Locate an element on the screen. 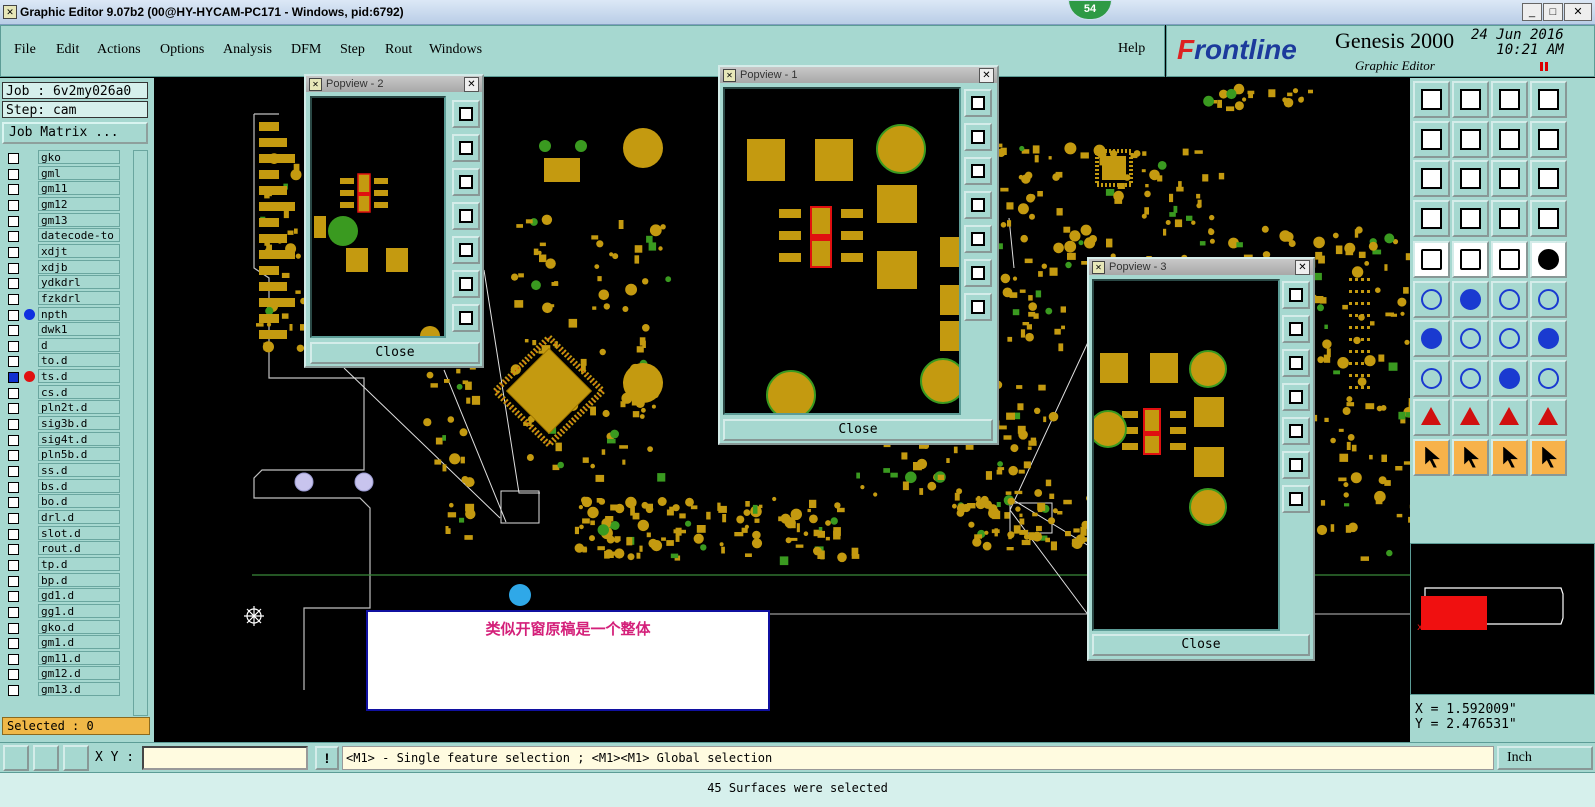 This screenshot has width=1595, height=807. layer-row: xdjb is located at coordinates (62, 267).